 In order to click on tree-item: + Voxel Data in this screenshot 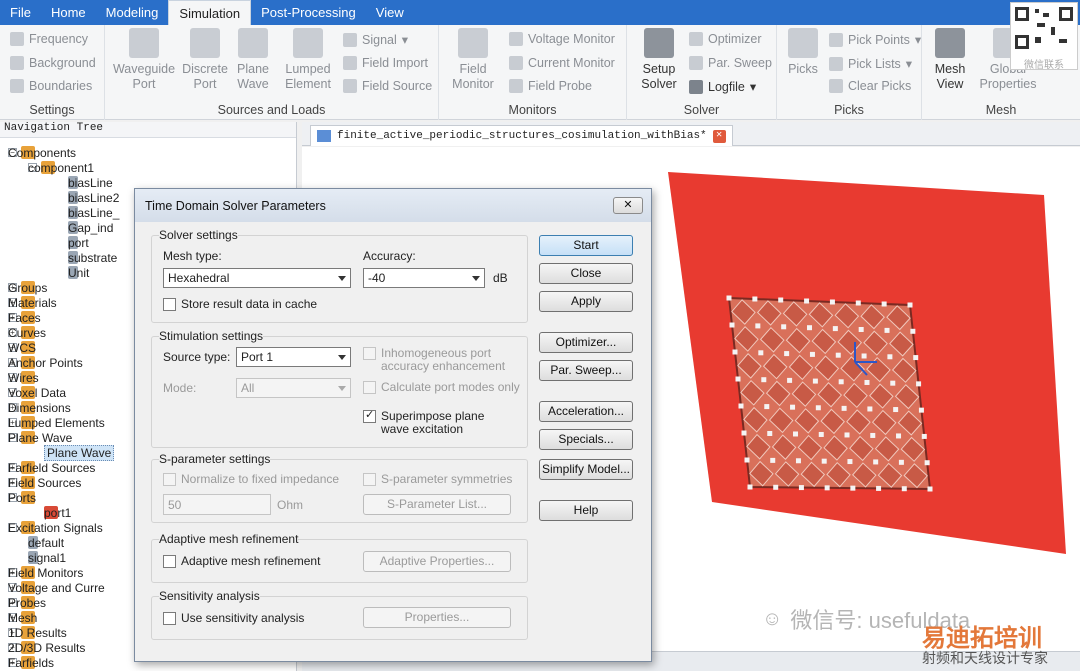, I will do `click(37, 392)`.